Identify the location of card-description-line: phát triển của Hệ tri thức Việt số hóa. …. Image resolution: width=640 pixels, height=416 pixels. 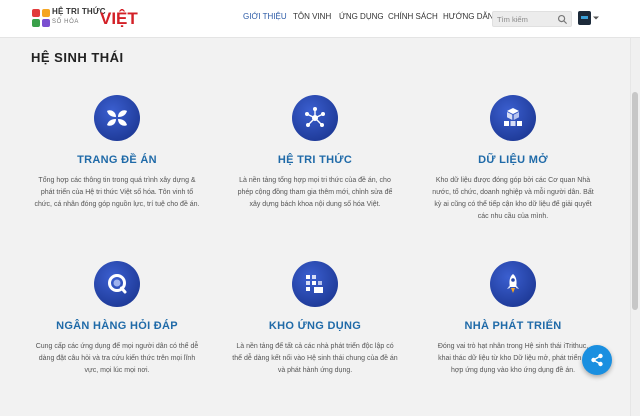
(117, 192).